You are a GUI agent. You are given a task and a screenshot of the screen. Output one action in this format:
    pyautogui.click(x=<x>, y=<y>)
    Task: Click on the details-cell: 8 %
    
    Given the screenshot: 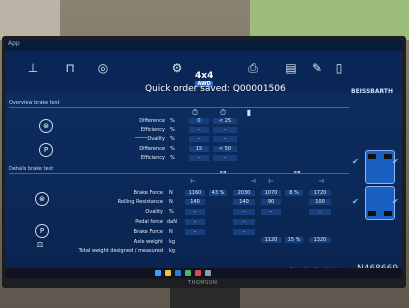 What is the action you would take?
    pyautogui.click(x=294, y=193)
    